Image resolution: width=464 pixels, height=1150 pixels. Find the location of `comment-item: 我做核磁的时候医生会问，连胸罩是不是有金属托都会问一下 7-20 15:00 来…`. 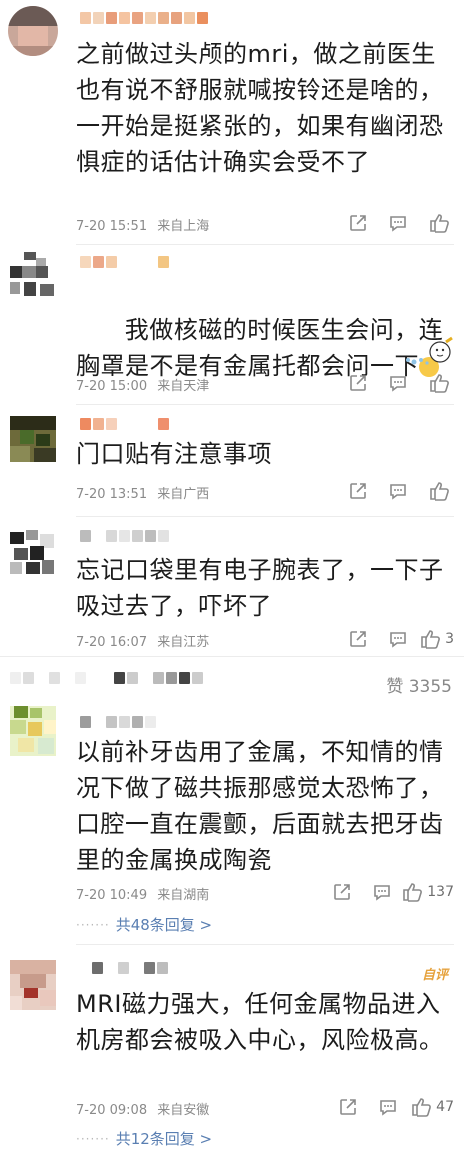

comment-item: 我做核磁的时候医生会问，连胸罩是不是有金属托都会问一下 7-20 15:00 来… is located at coordinates (232, 326).